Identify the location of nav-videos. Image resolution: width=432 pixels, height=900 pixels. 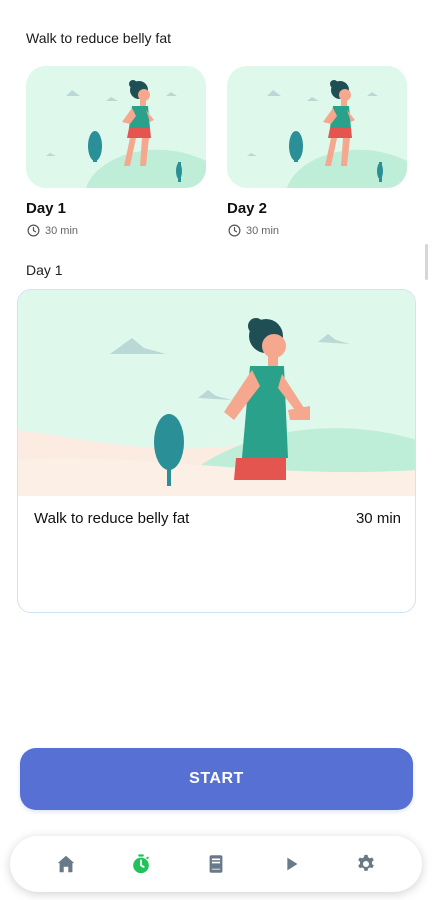
(291, 864).